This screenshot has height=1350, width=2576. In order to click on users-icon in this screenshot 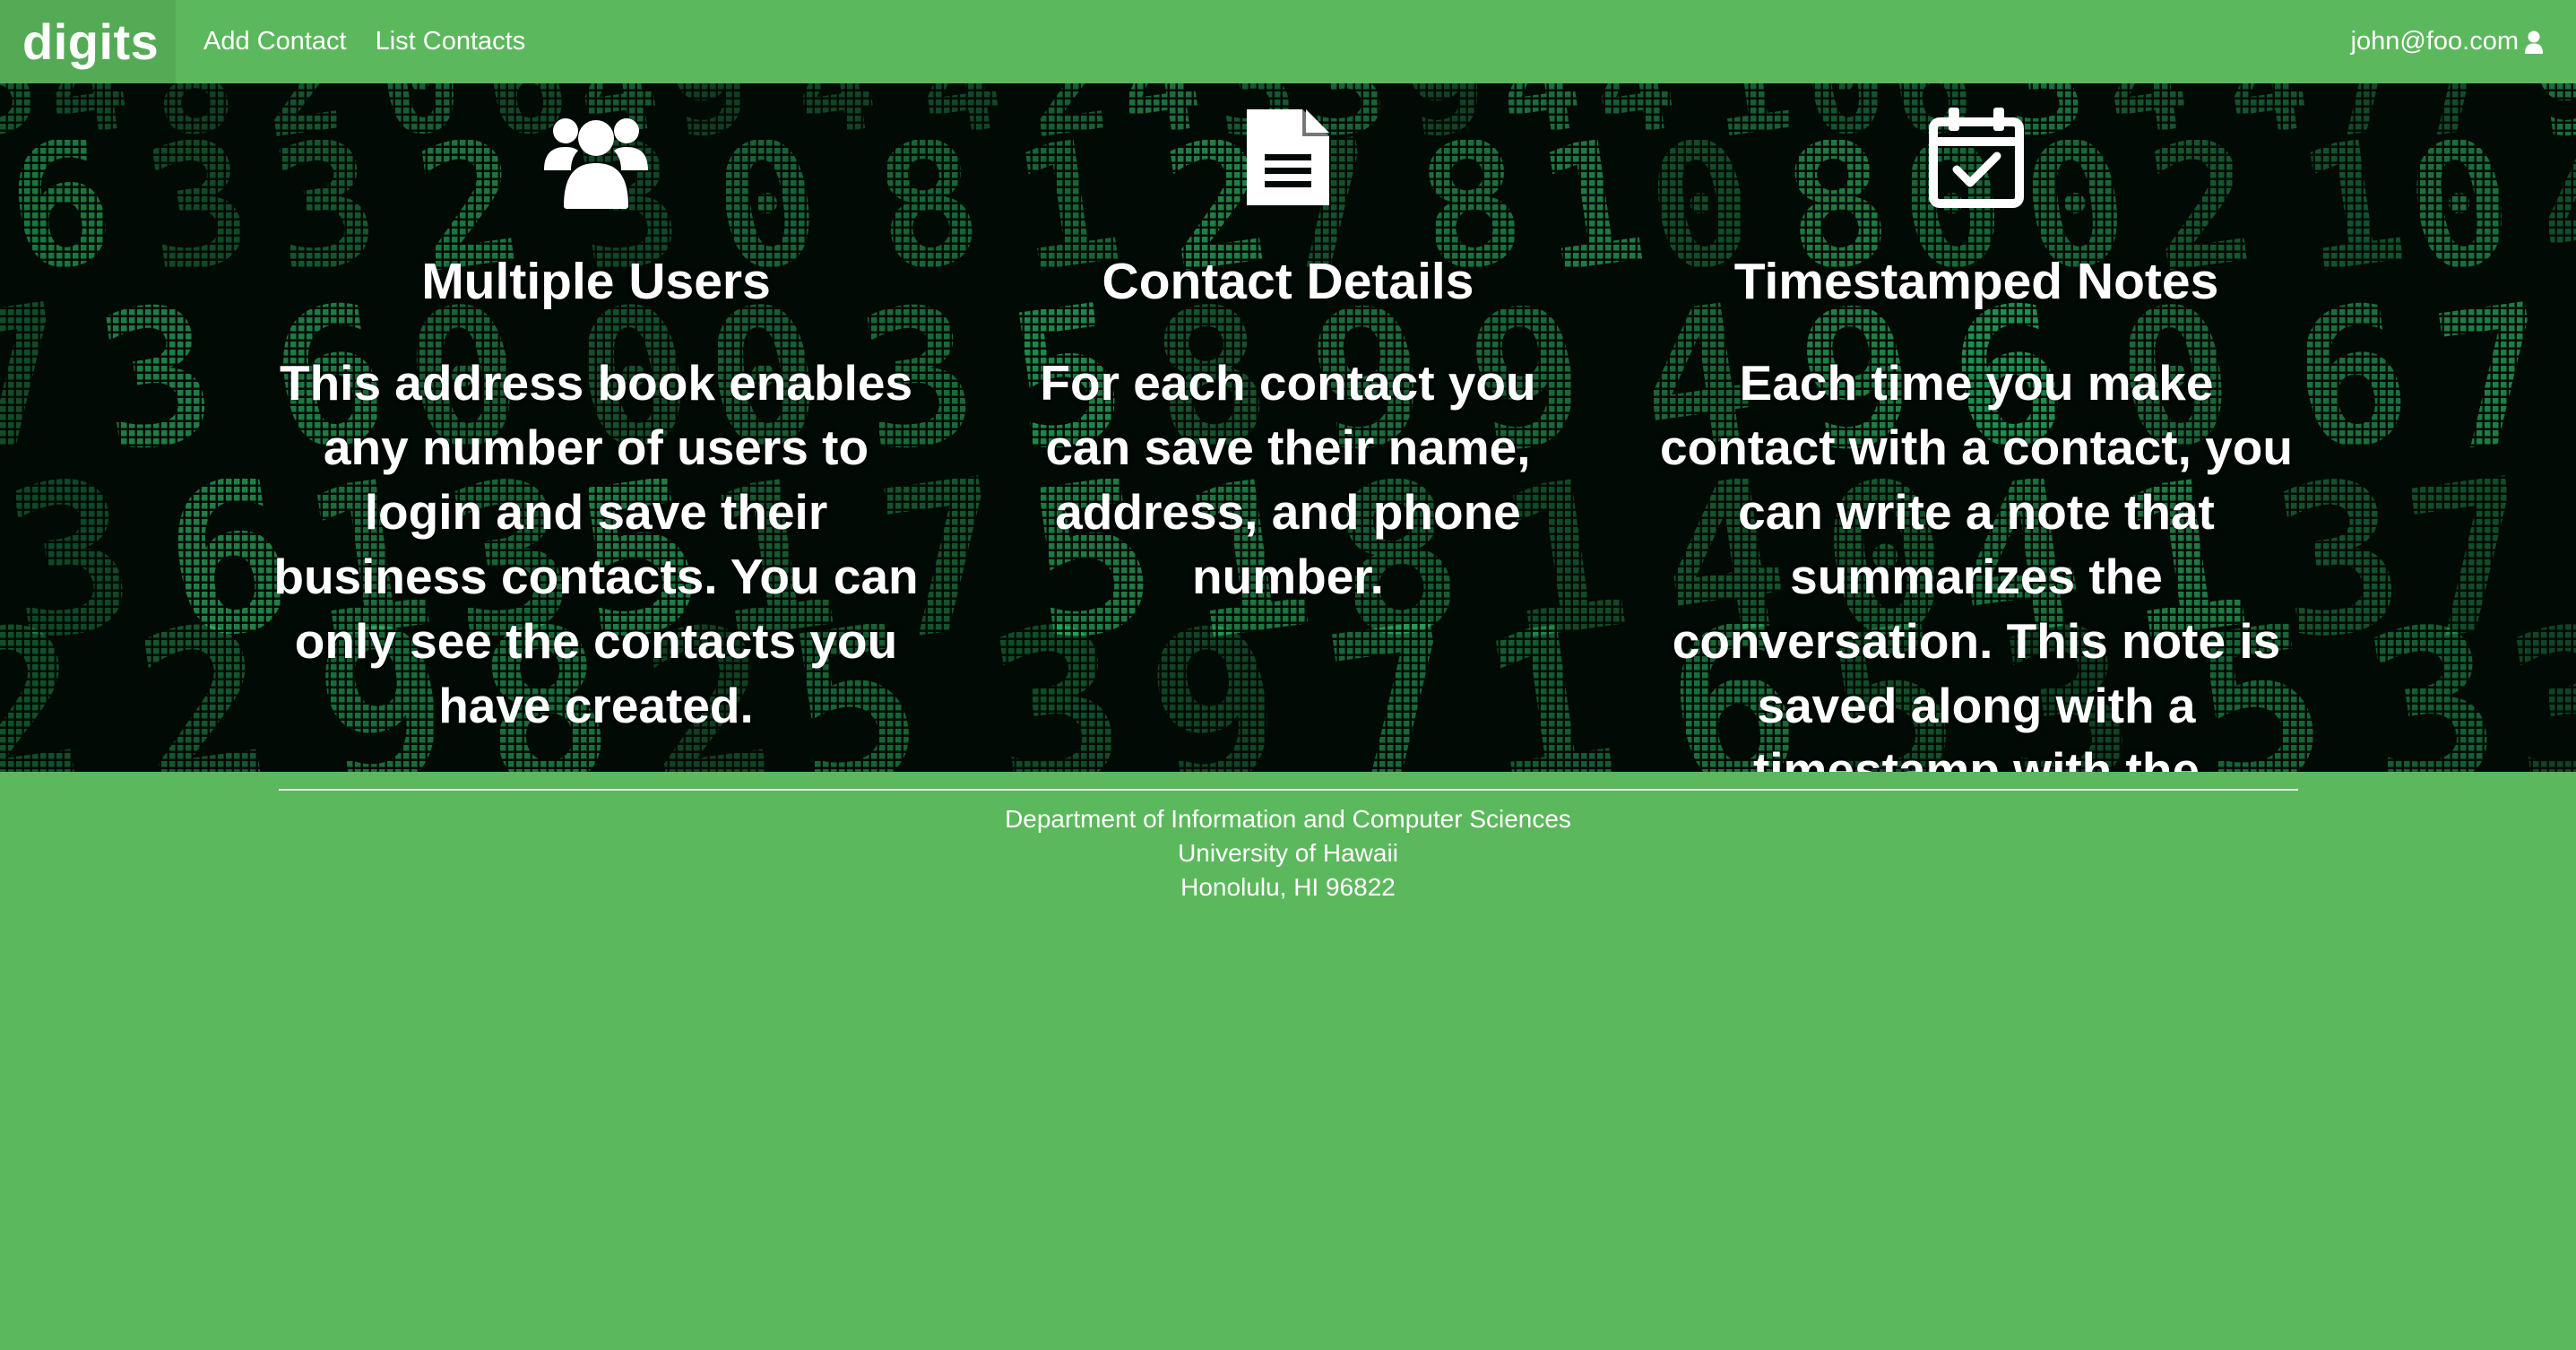, I will do `click(596, 163)`.